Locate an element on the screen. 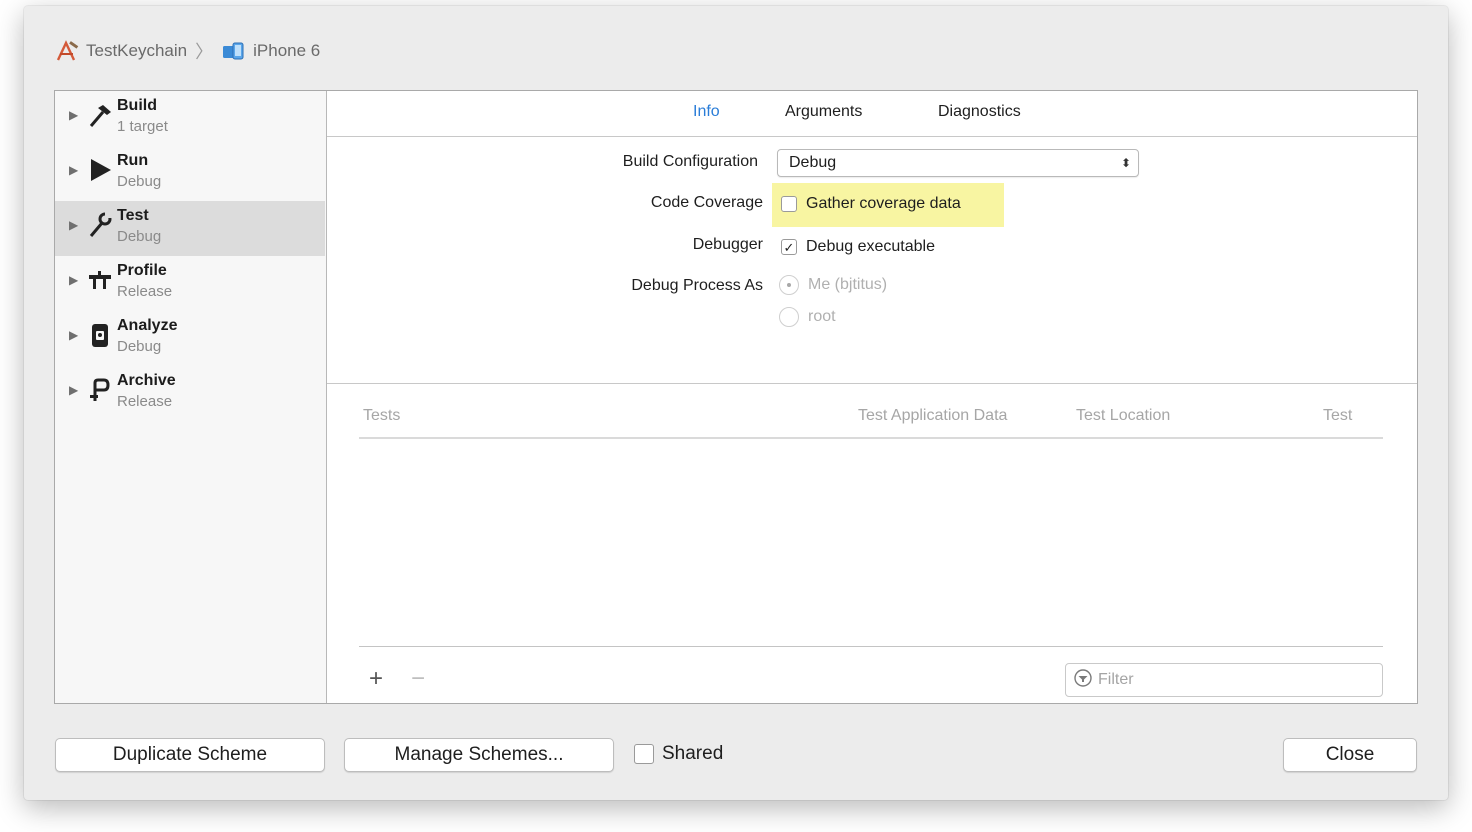  sidebar-item-label: Archive is located at coordinates (146, 380).